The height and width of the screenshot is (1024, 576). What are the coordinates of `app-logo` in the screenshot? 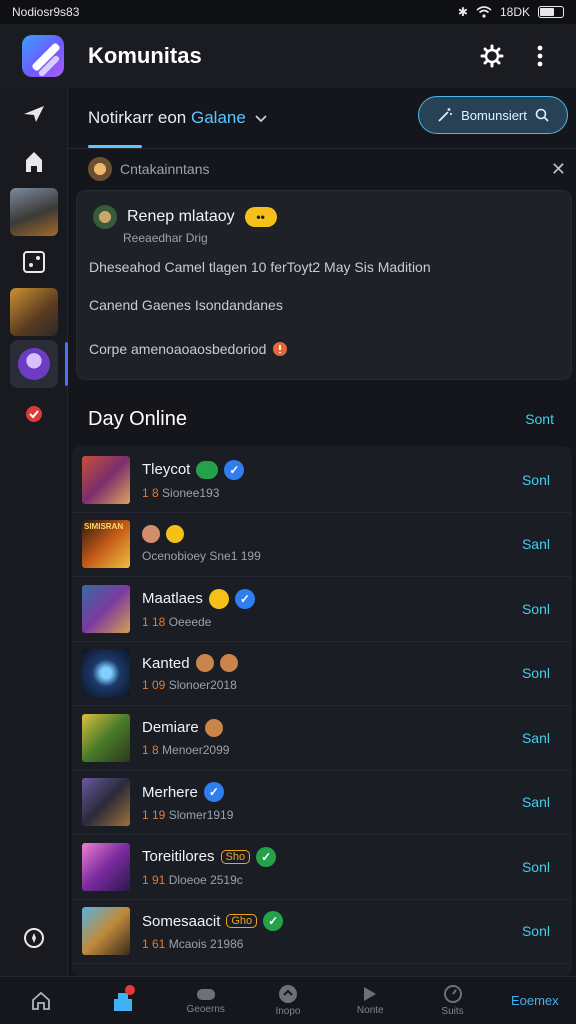 It's located at (43, 56).